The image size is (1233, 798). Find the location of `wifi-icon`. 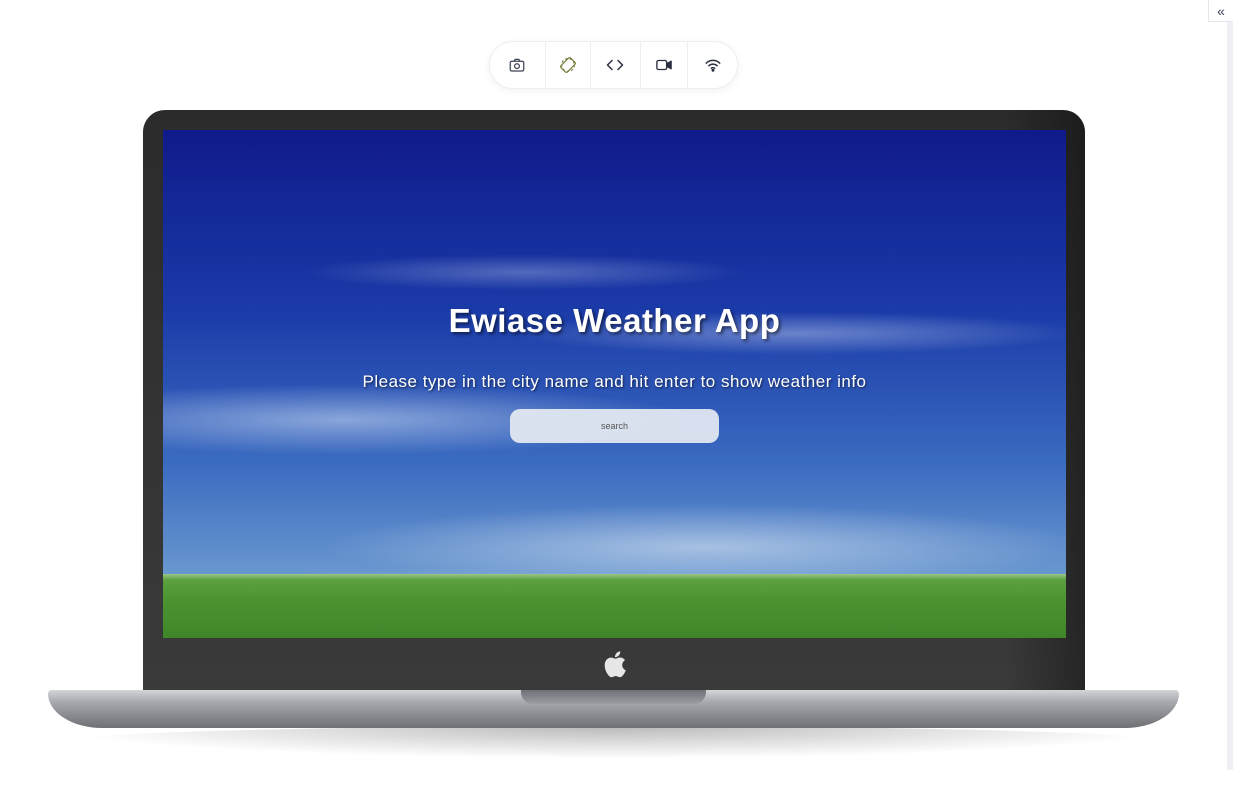

wifi-icon is located at coordinates (713, 65).